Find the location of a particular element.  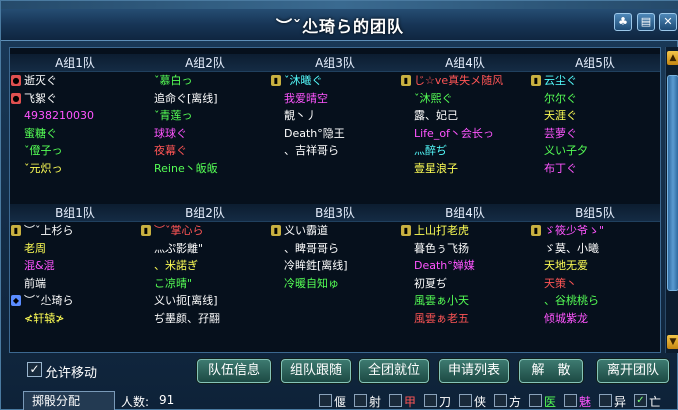

team-header: A组4队 is located at coordinates (465, 63).